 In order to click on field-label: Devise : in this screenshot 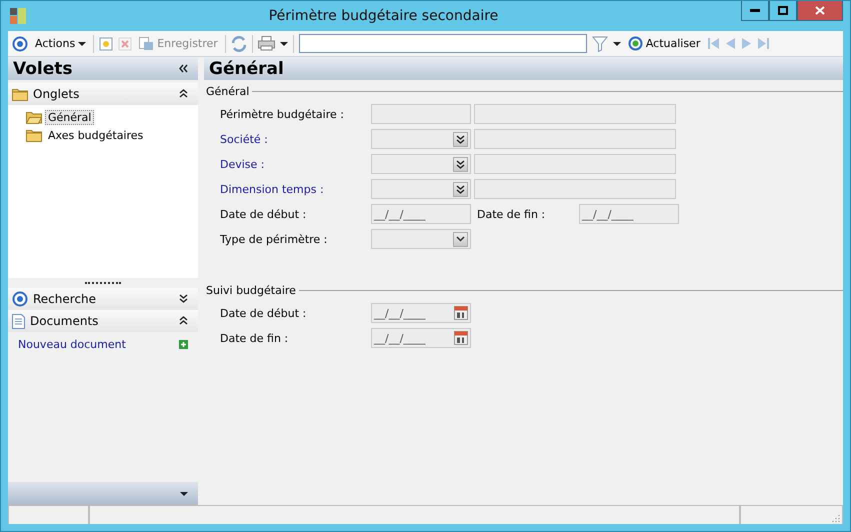, I will do `click(243, 164)`.